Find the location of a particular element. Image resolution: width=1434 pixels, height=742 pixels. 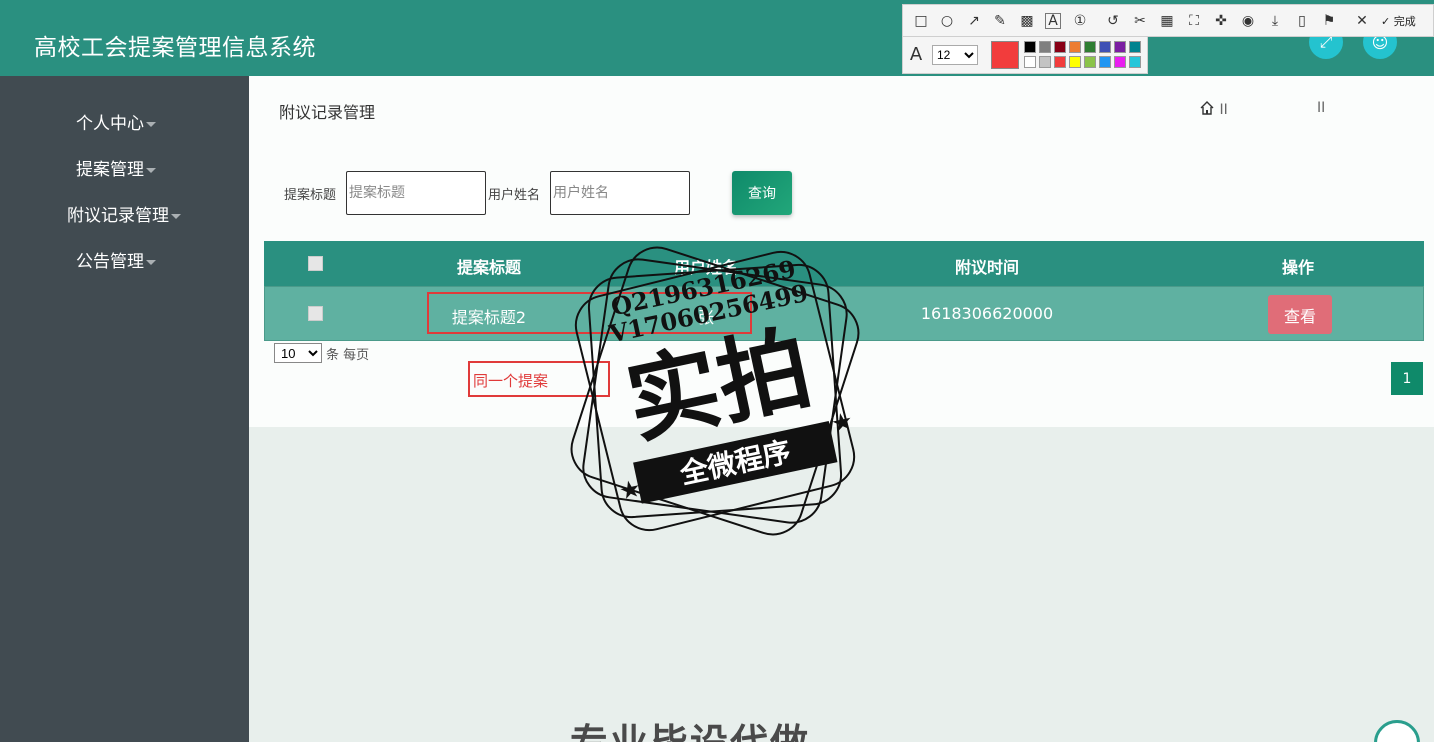

cell-time: 1618306620000 is located at coordinates (987, 313).